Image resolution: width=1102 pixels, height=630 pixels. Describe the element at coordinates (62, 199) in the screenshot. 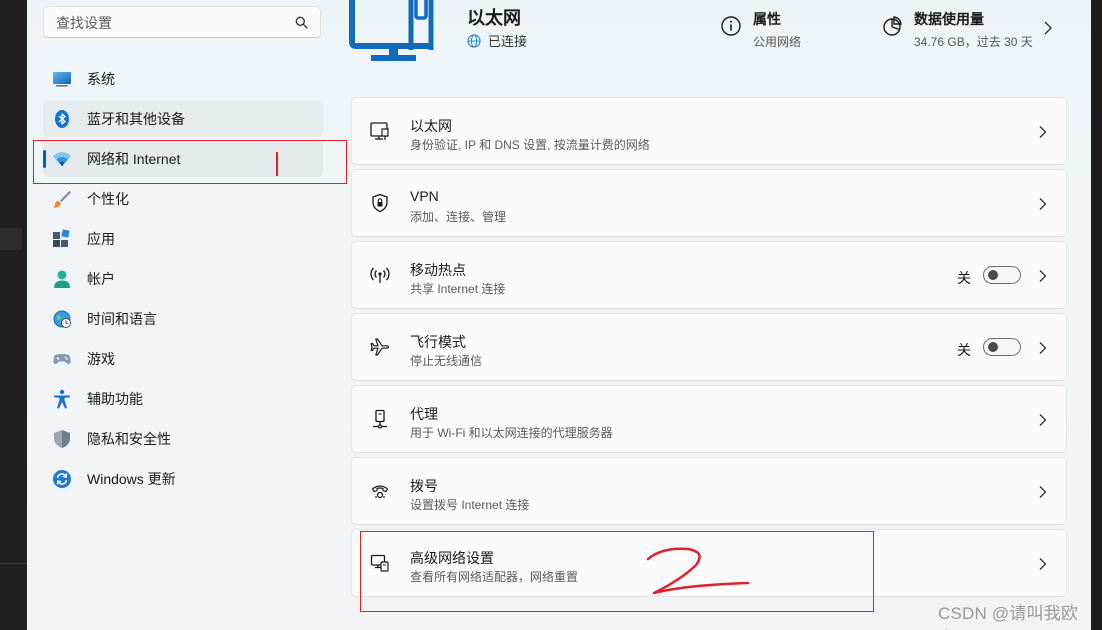

I see `brush-icon` at that location.